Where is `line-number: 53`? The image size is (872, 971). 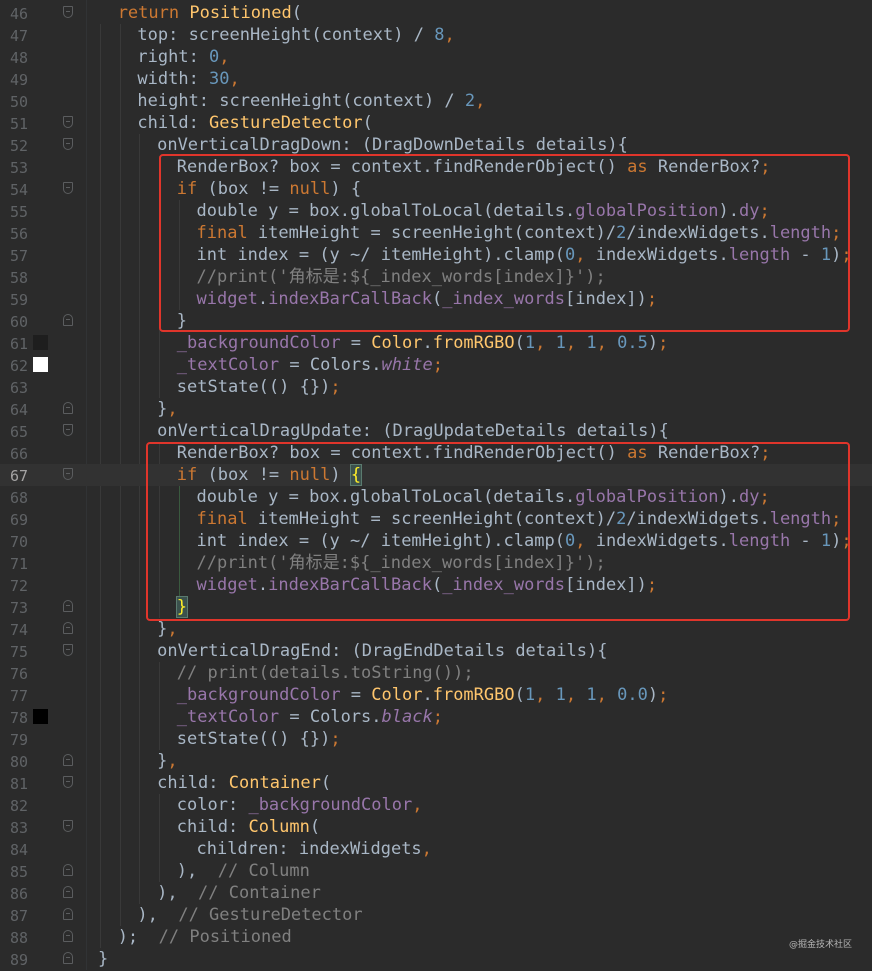 line-number: 53 is located at coordinates (18, 168).